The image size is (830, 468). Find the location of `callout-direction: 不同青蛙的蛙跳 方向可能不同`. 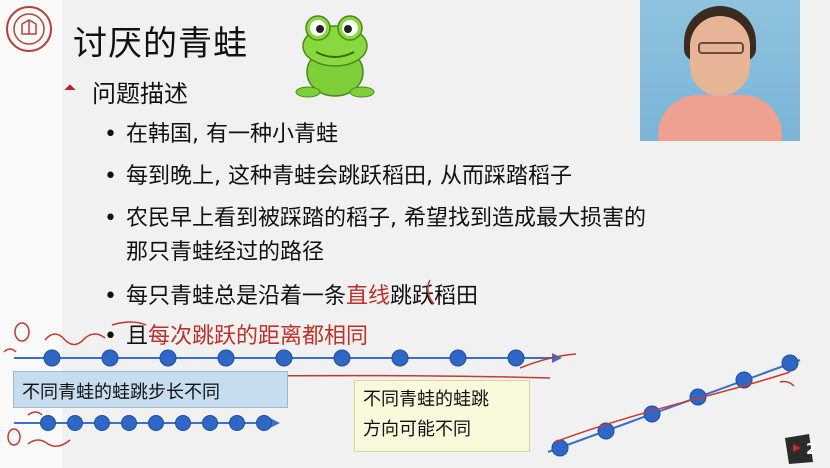

callout-direction: 不同青蛙的蛙跳 方向可能不同 is located at coordinates (442, 416).